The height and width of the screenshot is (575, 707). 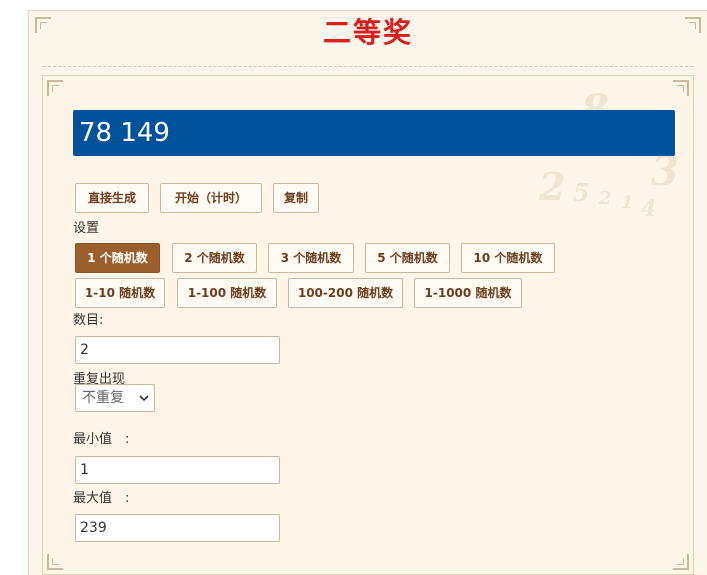 I want to click on repeat-select: 不重复, so click(x=115, y=398).